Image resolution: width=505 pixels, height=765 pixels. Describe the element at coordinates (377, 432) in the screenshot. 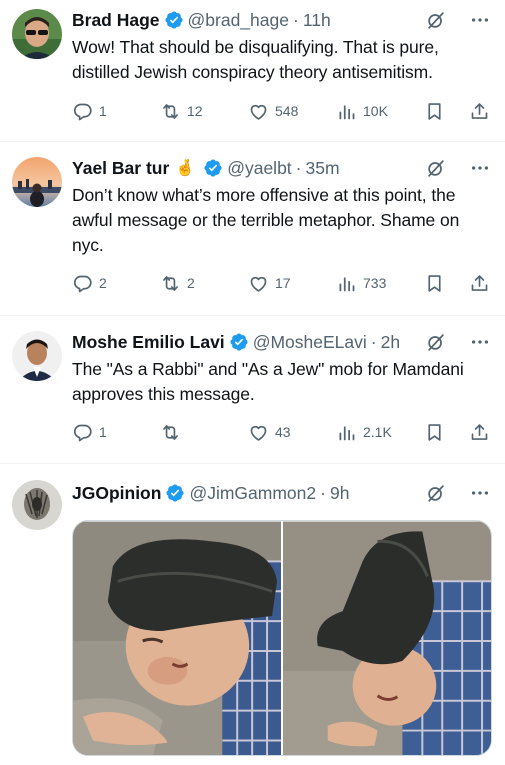

I see `view-count: 2.1K` at that location.